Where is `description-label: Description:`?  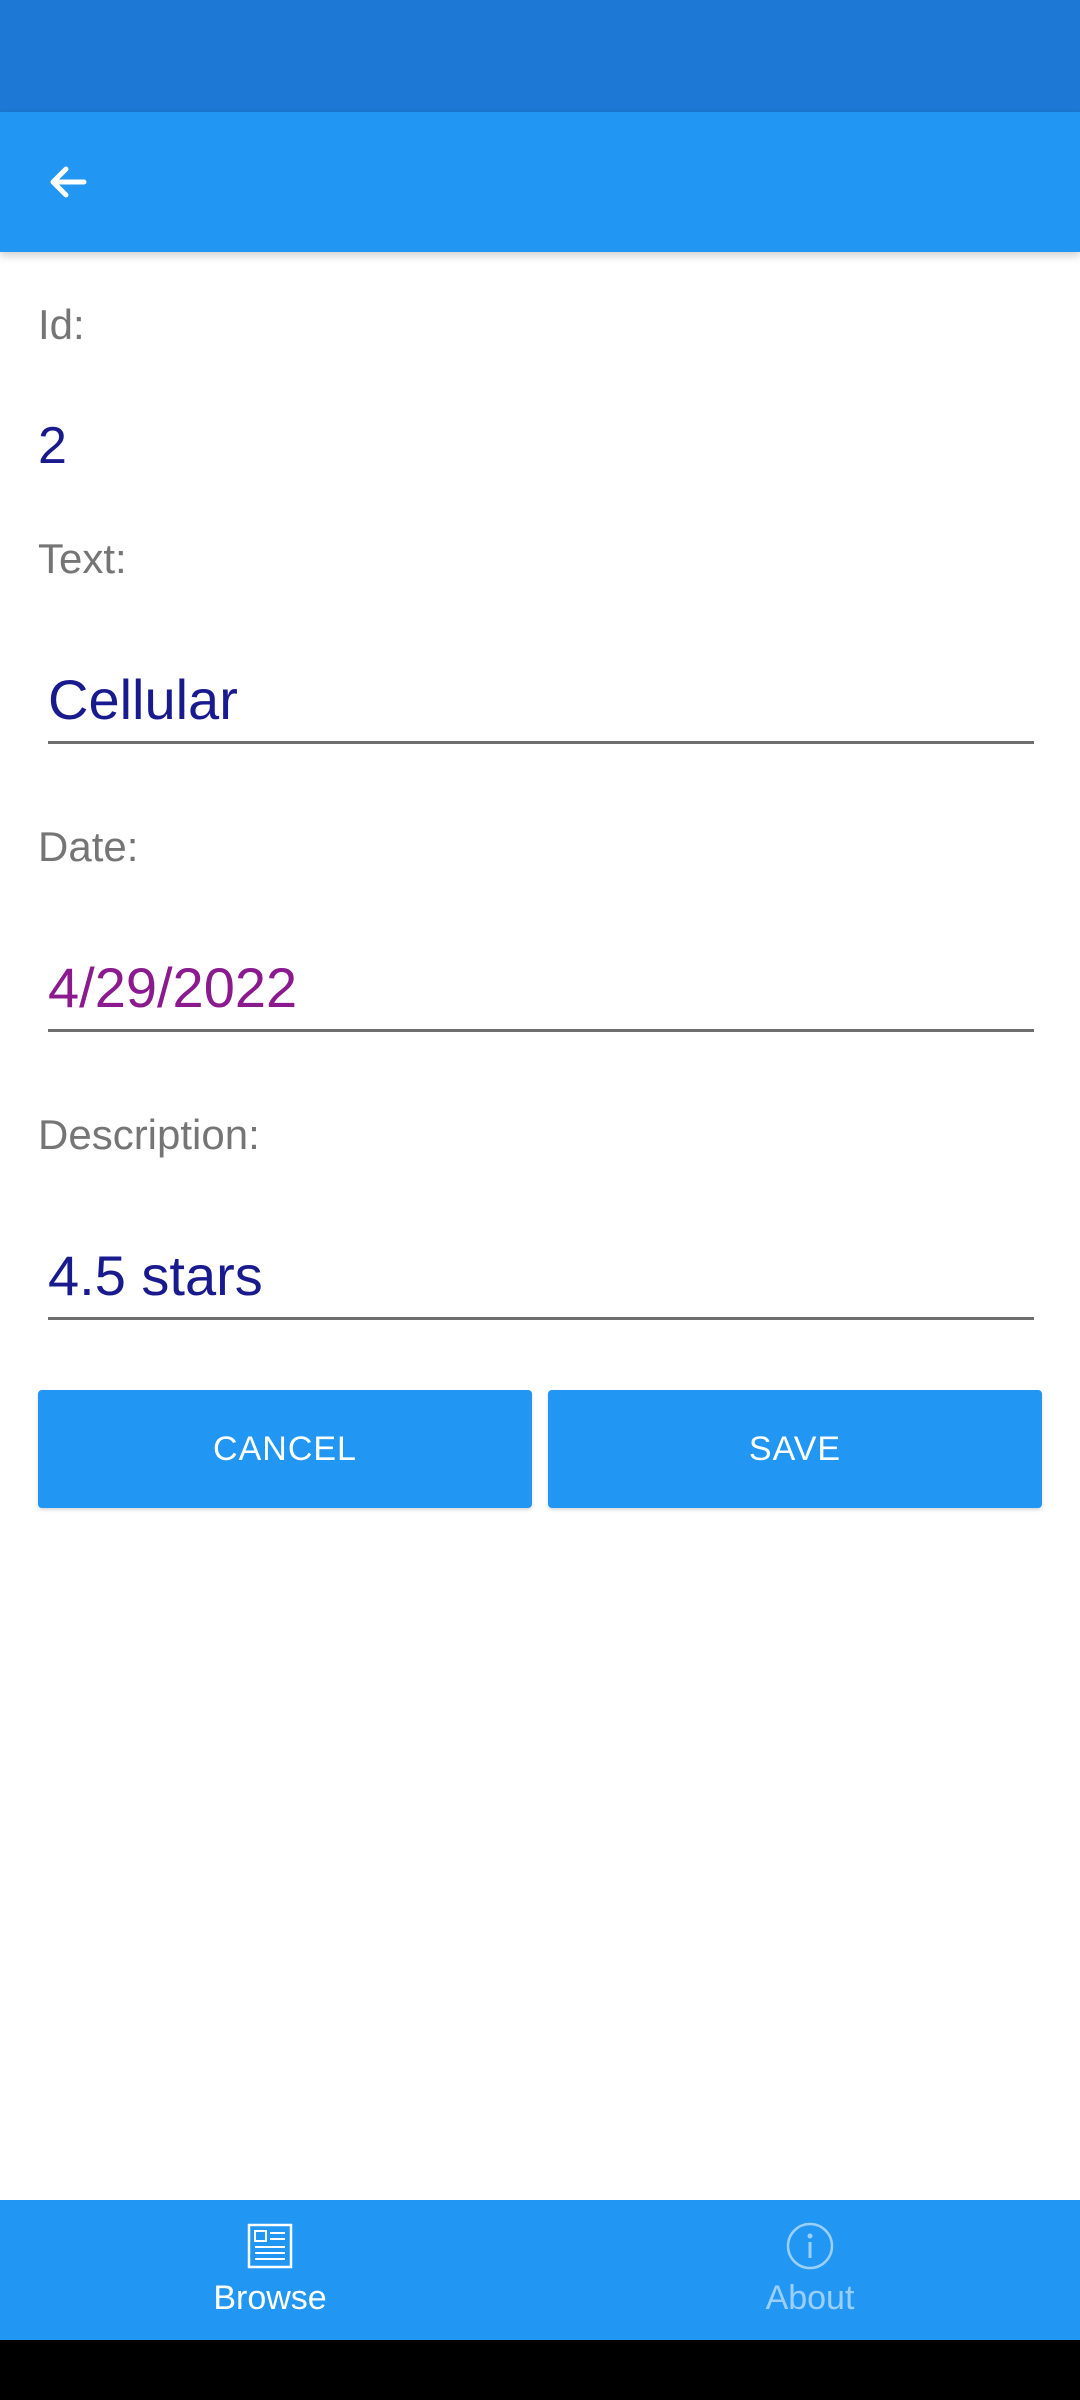 description-label: Description: is located at coordinates (149, 1134).